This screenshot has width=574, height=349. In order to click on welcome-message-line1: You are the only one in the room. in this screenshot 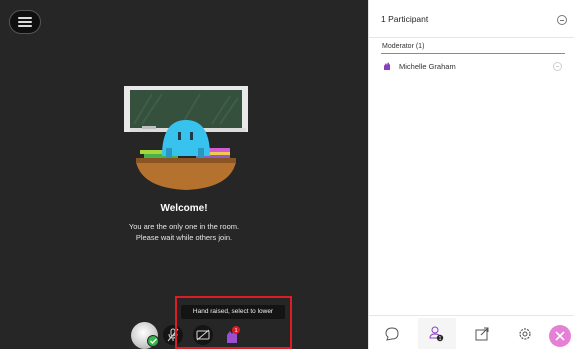, I will do `click(184, 226)`.